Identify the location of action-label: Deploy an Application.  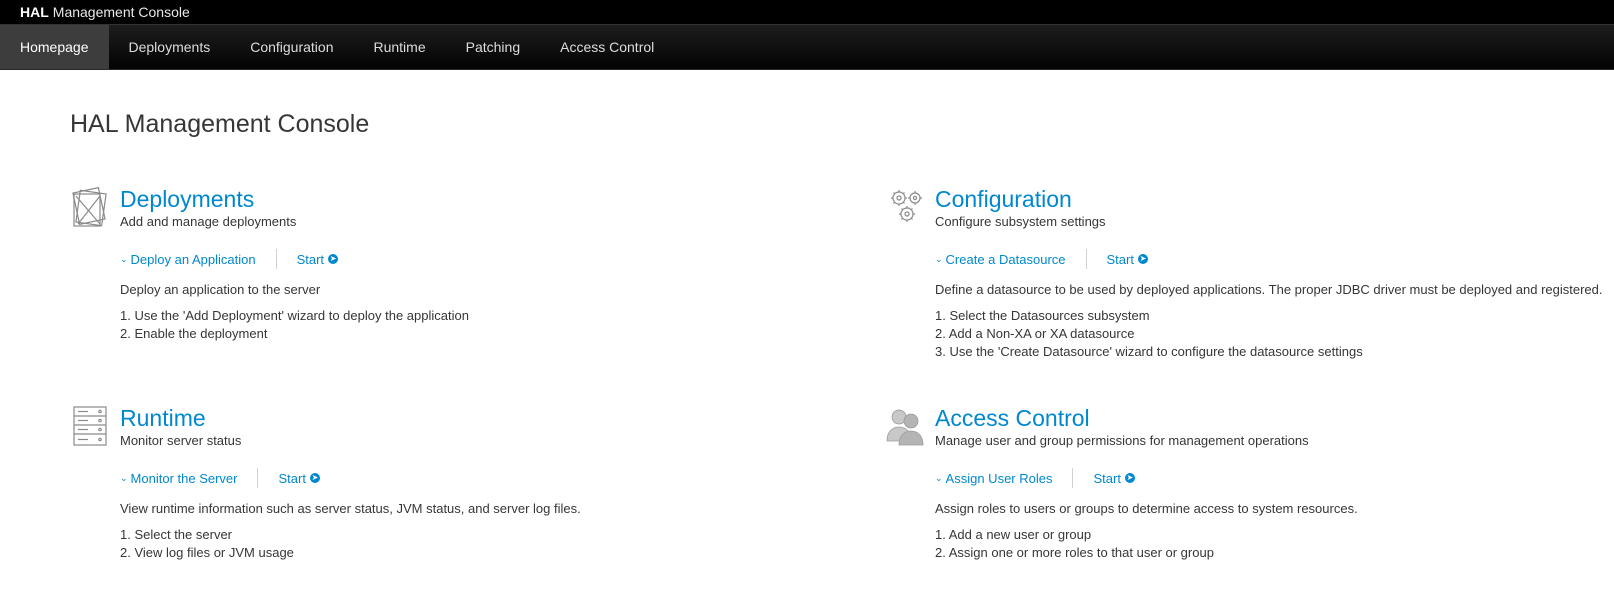
(193, 259).